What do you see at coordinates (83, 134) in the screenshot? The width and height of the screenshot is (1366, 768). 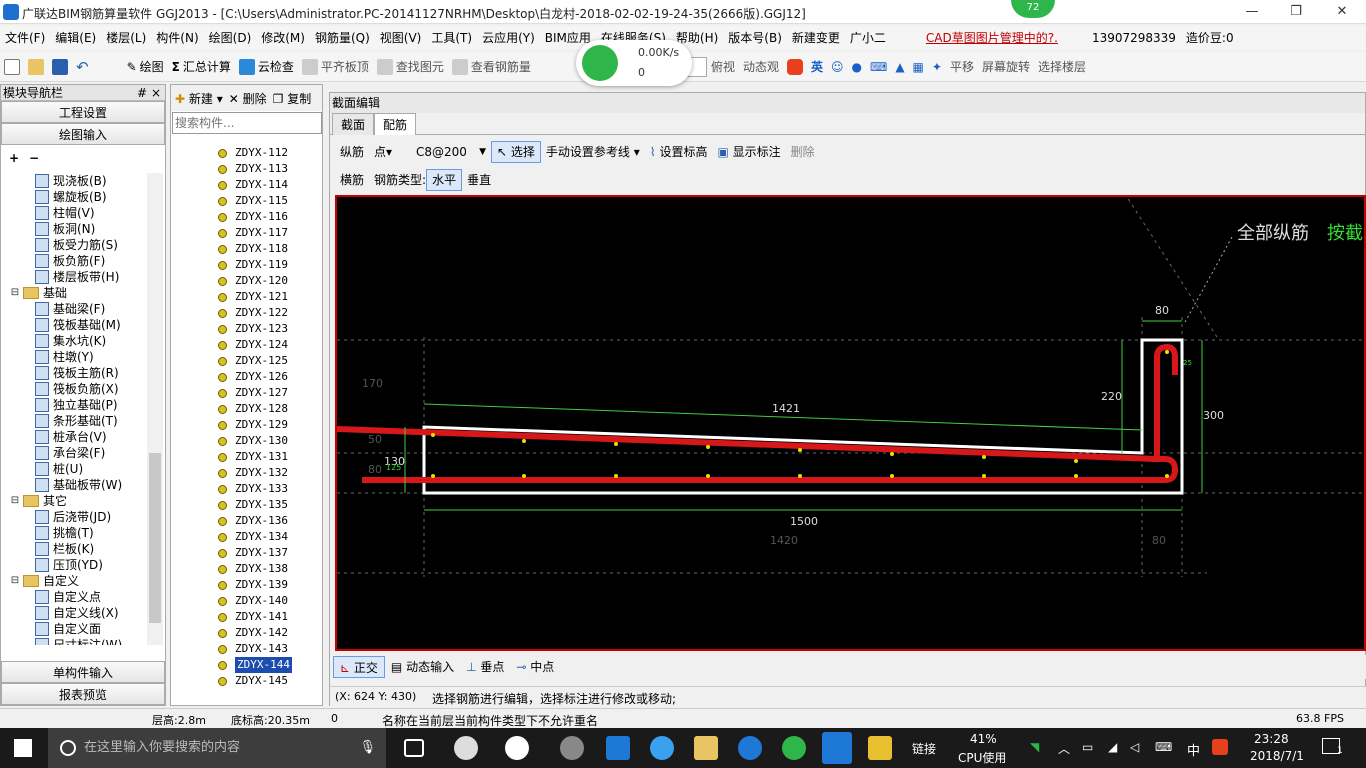 I see `drawing-input-button: 绘图输入` at bounding box center [83, 134].